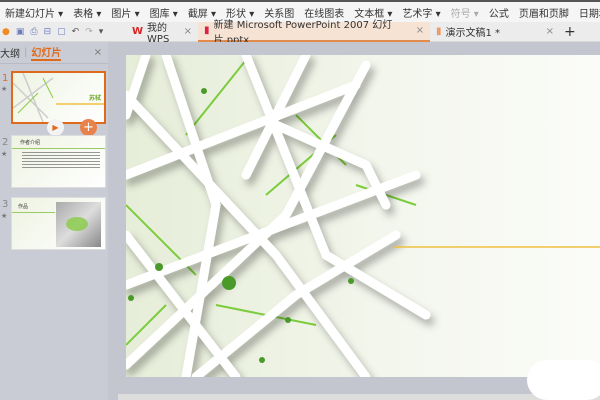 Image resolution: width=600 pixels, height=400 pixels. Describe the element at coordinates (34, 12) in the screenshot. I see `new-slide-button: 新建幻灯片 ▾` at that location.